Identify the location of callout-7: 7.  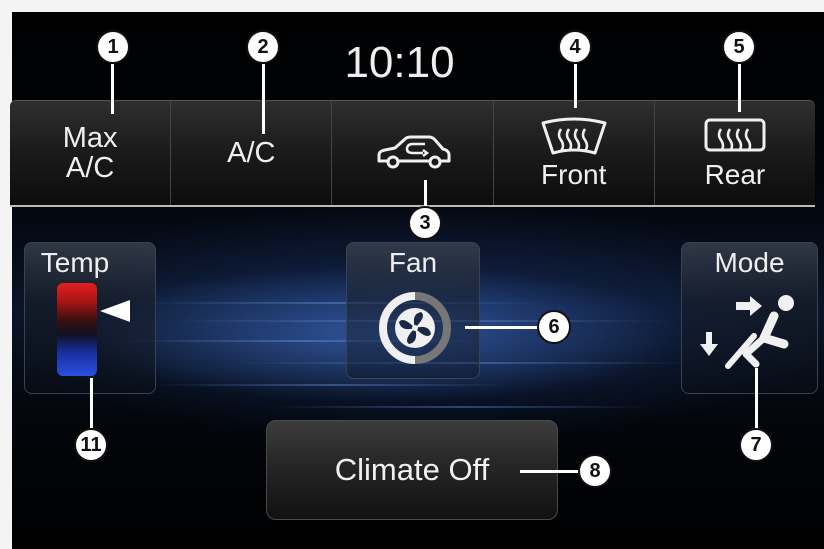
(756, 445).